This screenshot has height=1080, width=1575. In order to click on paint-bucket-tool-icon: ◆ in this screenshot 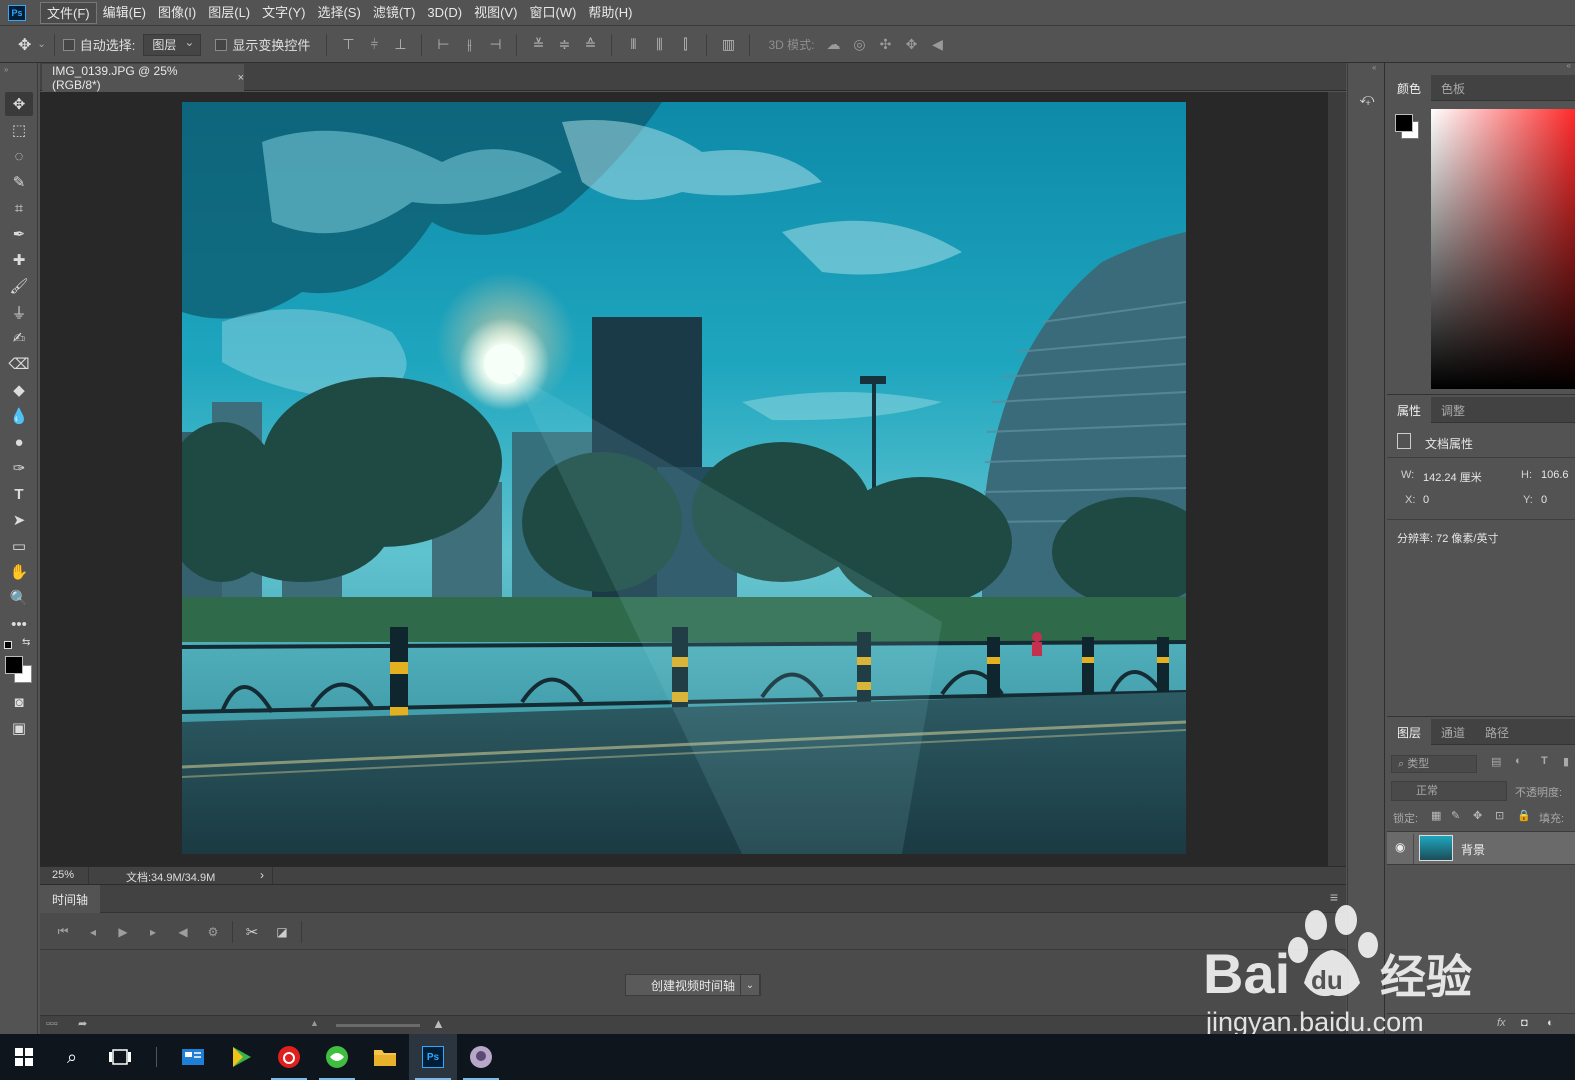, I will do `click(19, 390)`.